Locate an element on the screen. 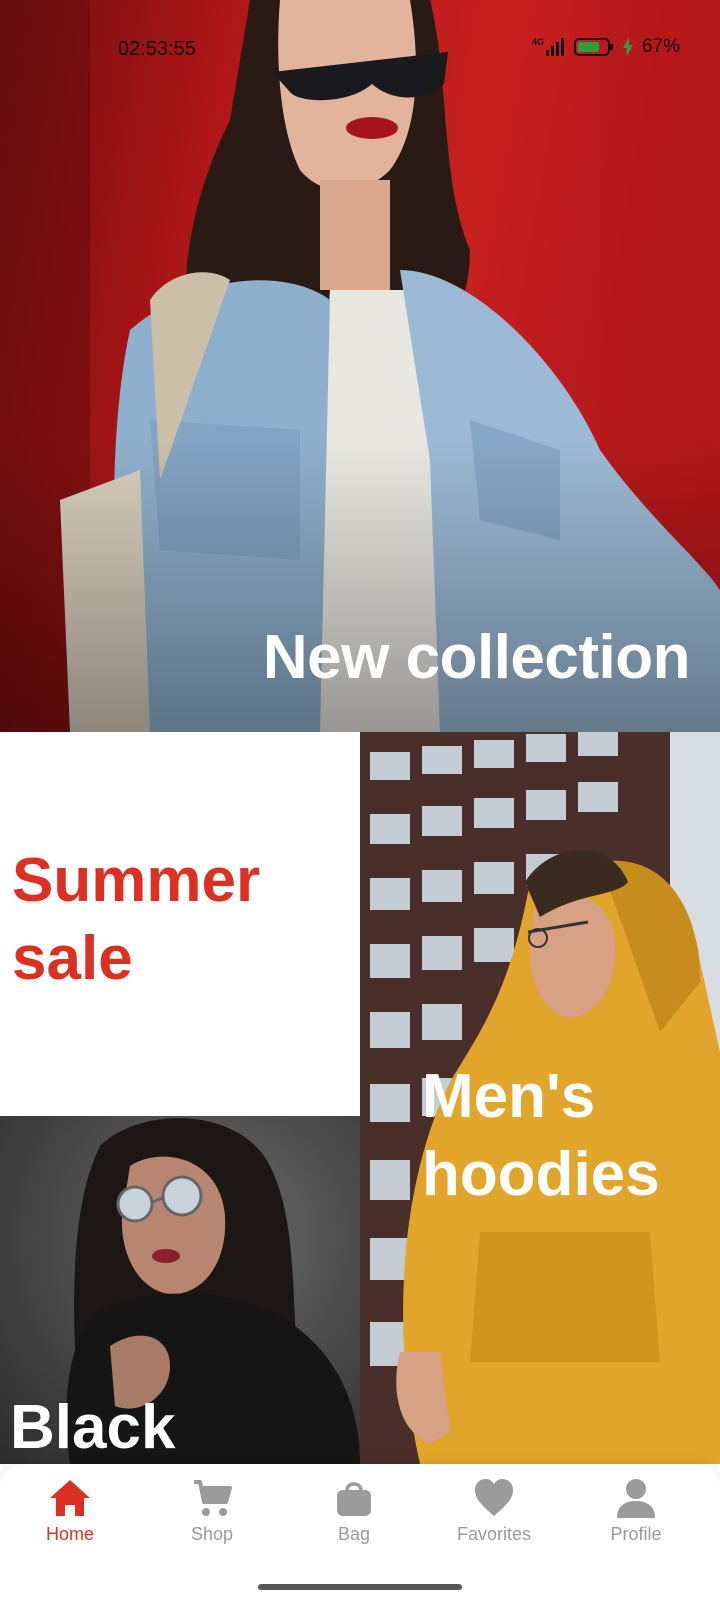  hero-title: New collection is located at coordinates (476, 657).